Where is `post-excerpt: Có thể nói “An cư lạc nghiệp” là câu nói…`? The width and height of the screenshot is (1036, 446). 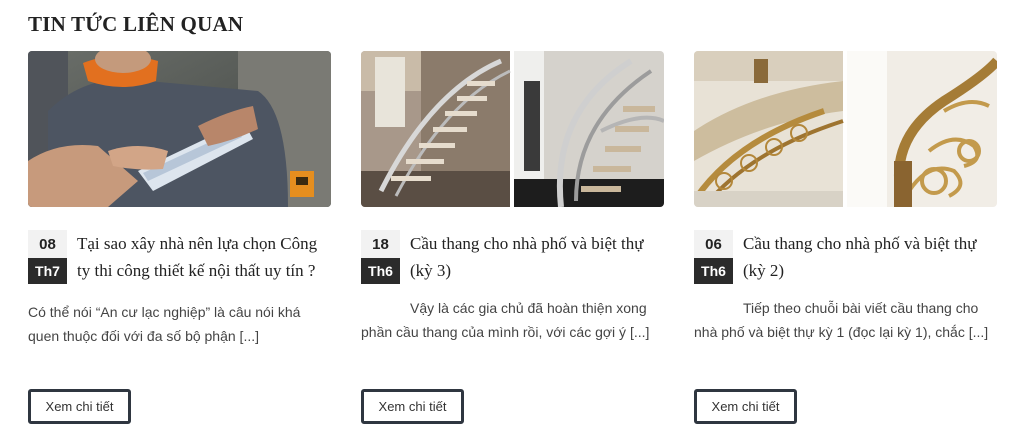
post-excerpt: Có thể nói “An cư lạc nghiệp” là câu nói… is located at coordinates (164, 324).